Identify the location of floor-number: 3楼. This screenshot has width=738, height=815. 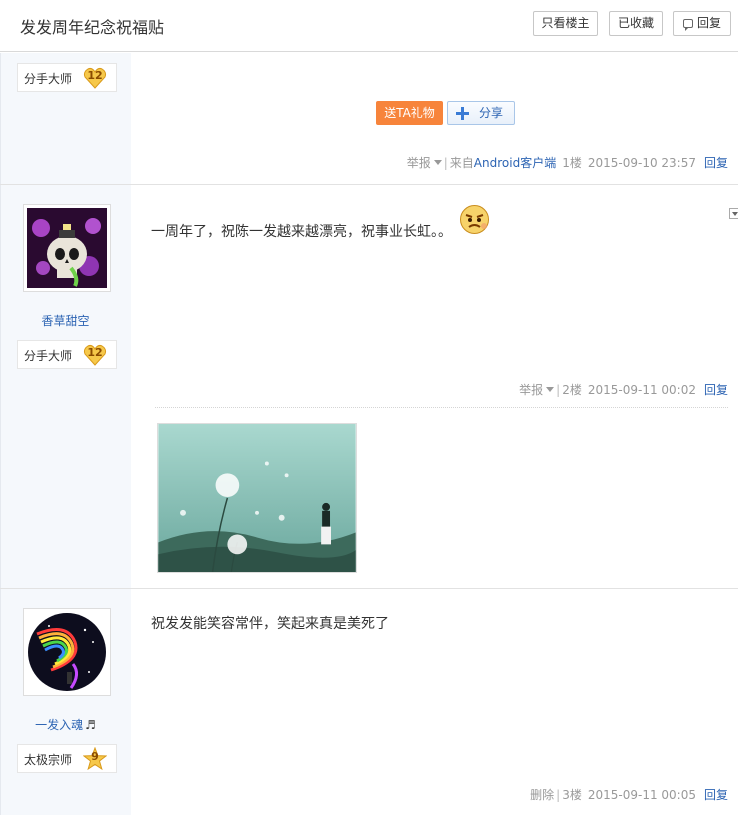
(572, 795).